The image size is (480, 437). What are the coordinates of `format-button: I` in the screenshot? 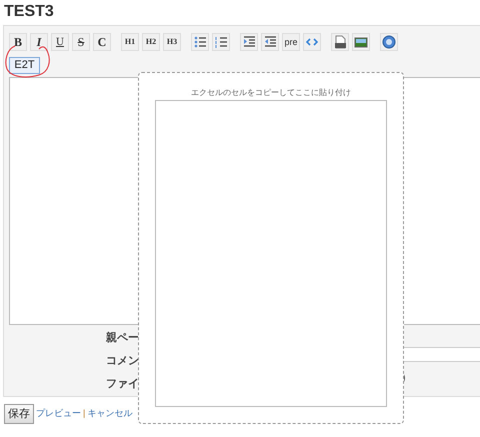 It's located at (39, 42).